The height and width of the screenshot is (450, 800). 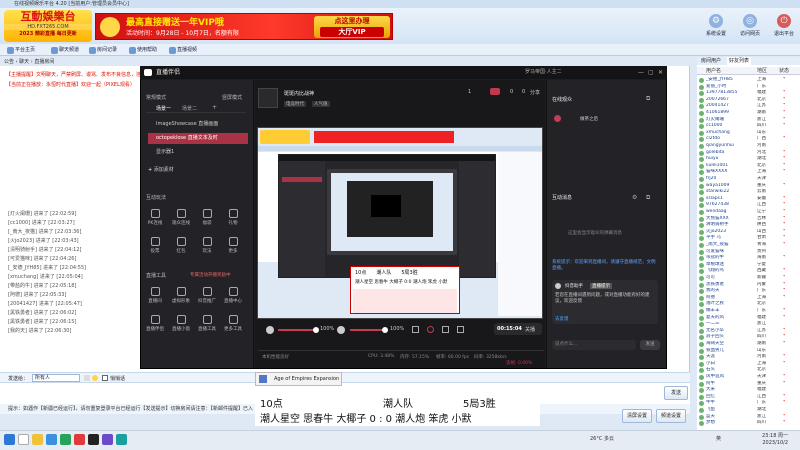 What do you see at coordinates (711, 61) in the screenshot?
I see `tab-room-users: 房间用户` at bounding box center [711, 61].